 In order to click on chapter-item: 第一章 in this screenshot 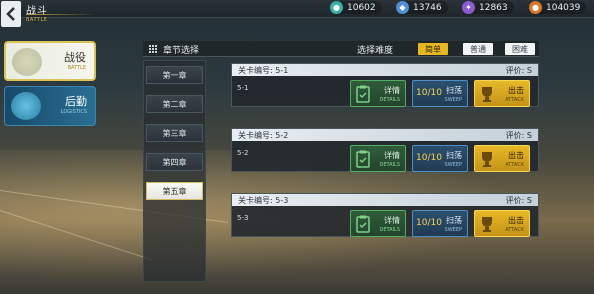, I will do `click(174, 75)`.